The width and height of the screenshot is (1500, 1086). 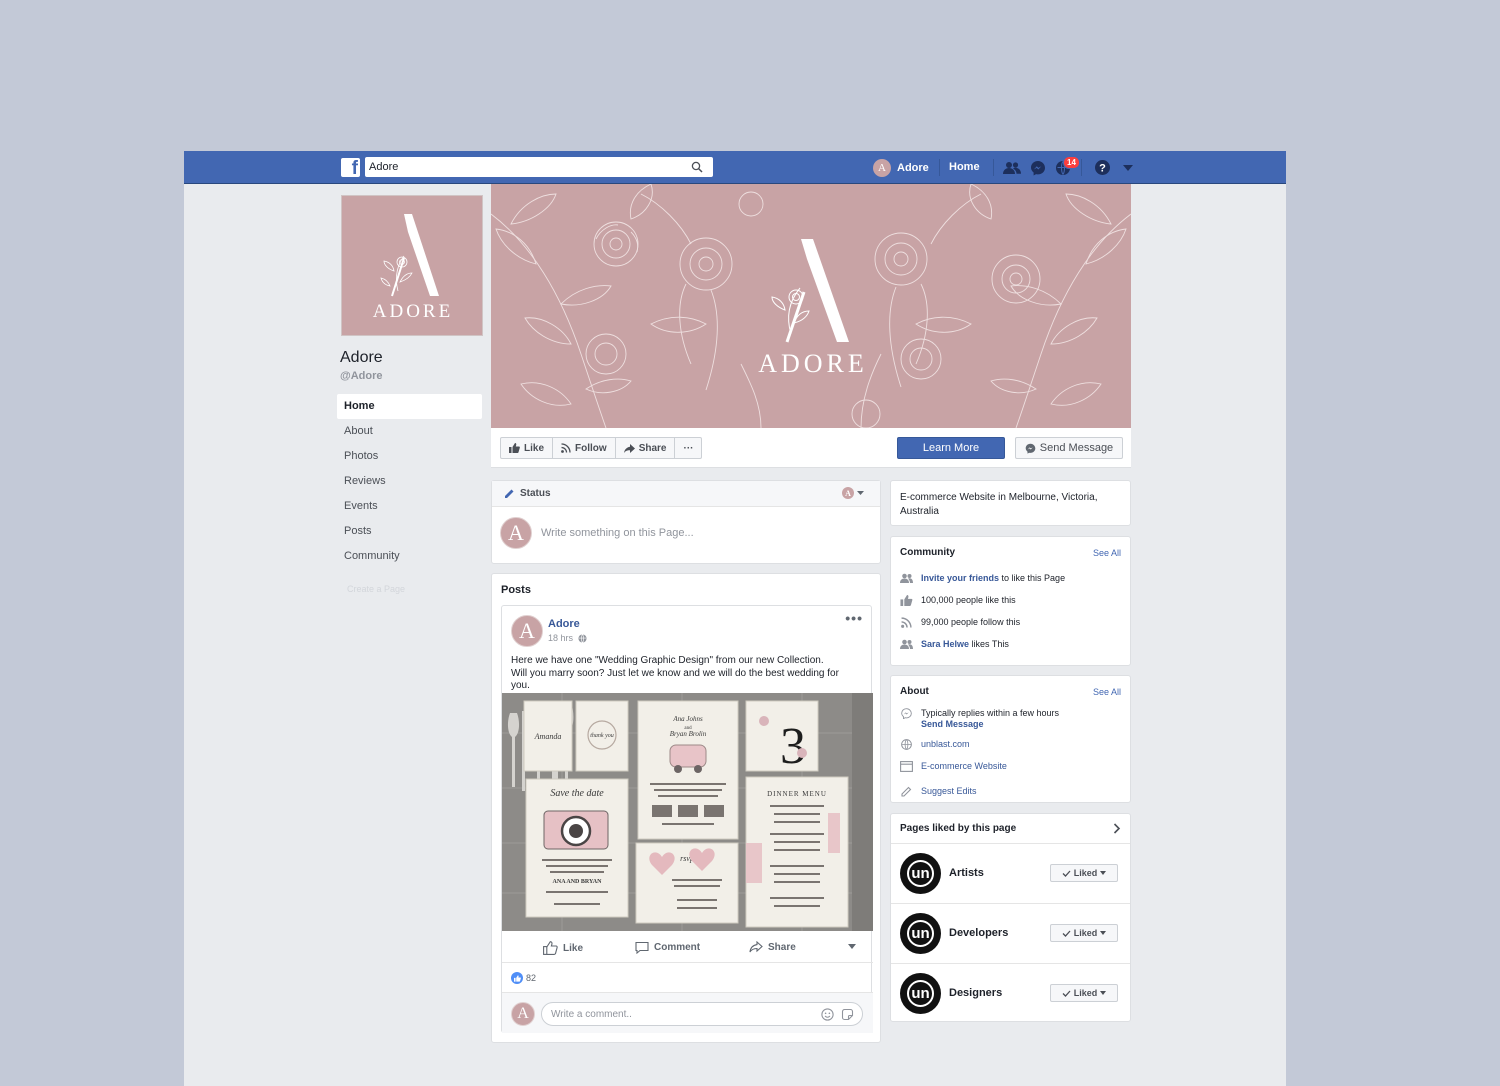 What do you see at coordinates (361, 358) in the screenshot?
I see `page-title: Adore` at bounding box center [361, 358].